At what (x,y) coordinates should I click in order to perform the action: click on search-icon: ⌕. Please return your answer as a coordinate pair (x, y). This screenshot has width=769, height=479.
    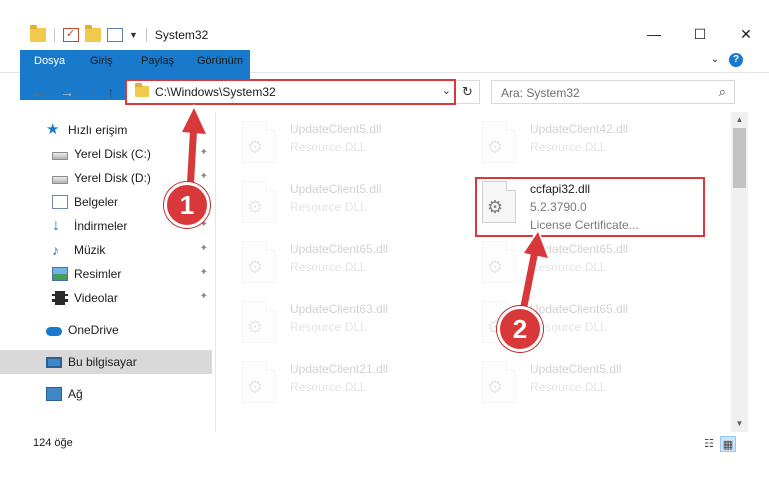
    Looking at the image, I should click on (722, 92).